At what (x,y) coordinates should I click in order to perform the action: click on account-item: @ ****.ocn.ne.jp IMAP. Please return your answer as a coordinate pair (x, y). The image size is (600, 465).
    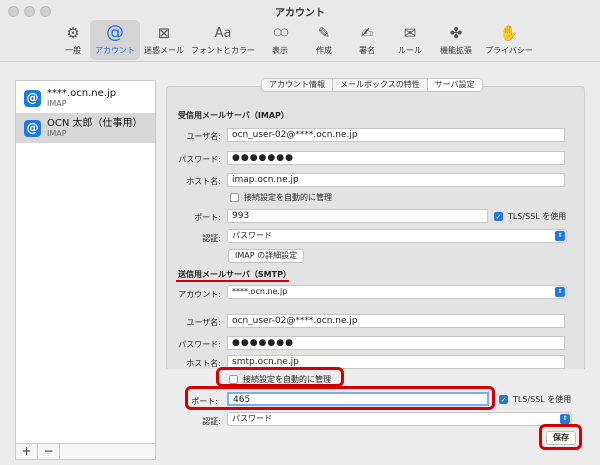
    Looking at the image, I should click on (85, 98).